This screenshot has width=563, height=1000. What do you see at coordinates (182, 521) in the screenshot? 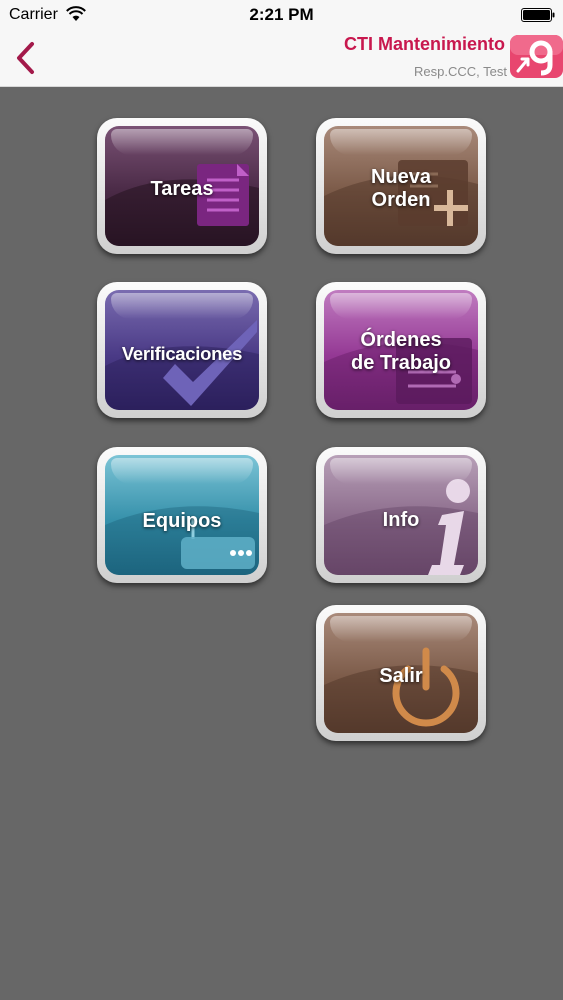
I see `tile-label: Equipos` at bounding box center [182, 521].